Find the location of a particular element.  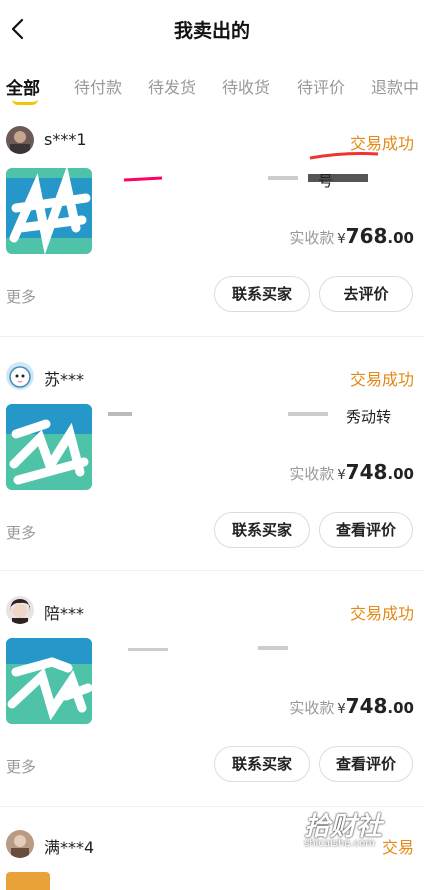

buyer-name: 满***4 is located at coordinates (69, 847).